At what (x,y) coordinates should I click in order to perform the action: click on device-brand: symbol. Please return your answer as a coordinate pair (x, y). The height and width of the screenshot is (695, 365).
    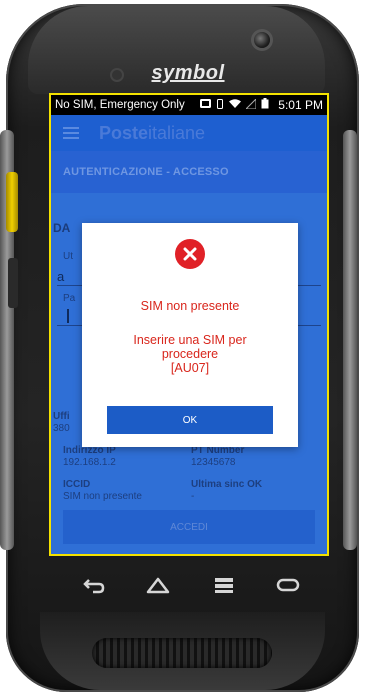
    Looking at the image, I should click on (188, 73).